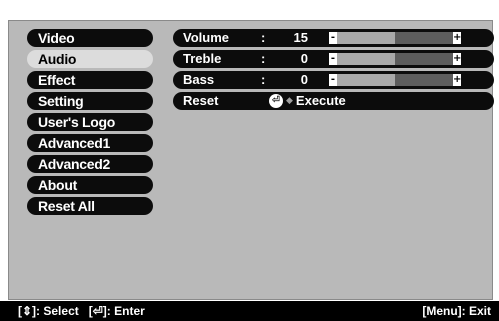 The height and width of the screenshot is (321, 499). I want to click on right-arrow-icon: ◆, so click(289, 101).